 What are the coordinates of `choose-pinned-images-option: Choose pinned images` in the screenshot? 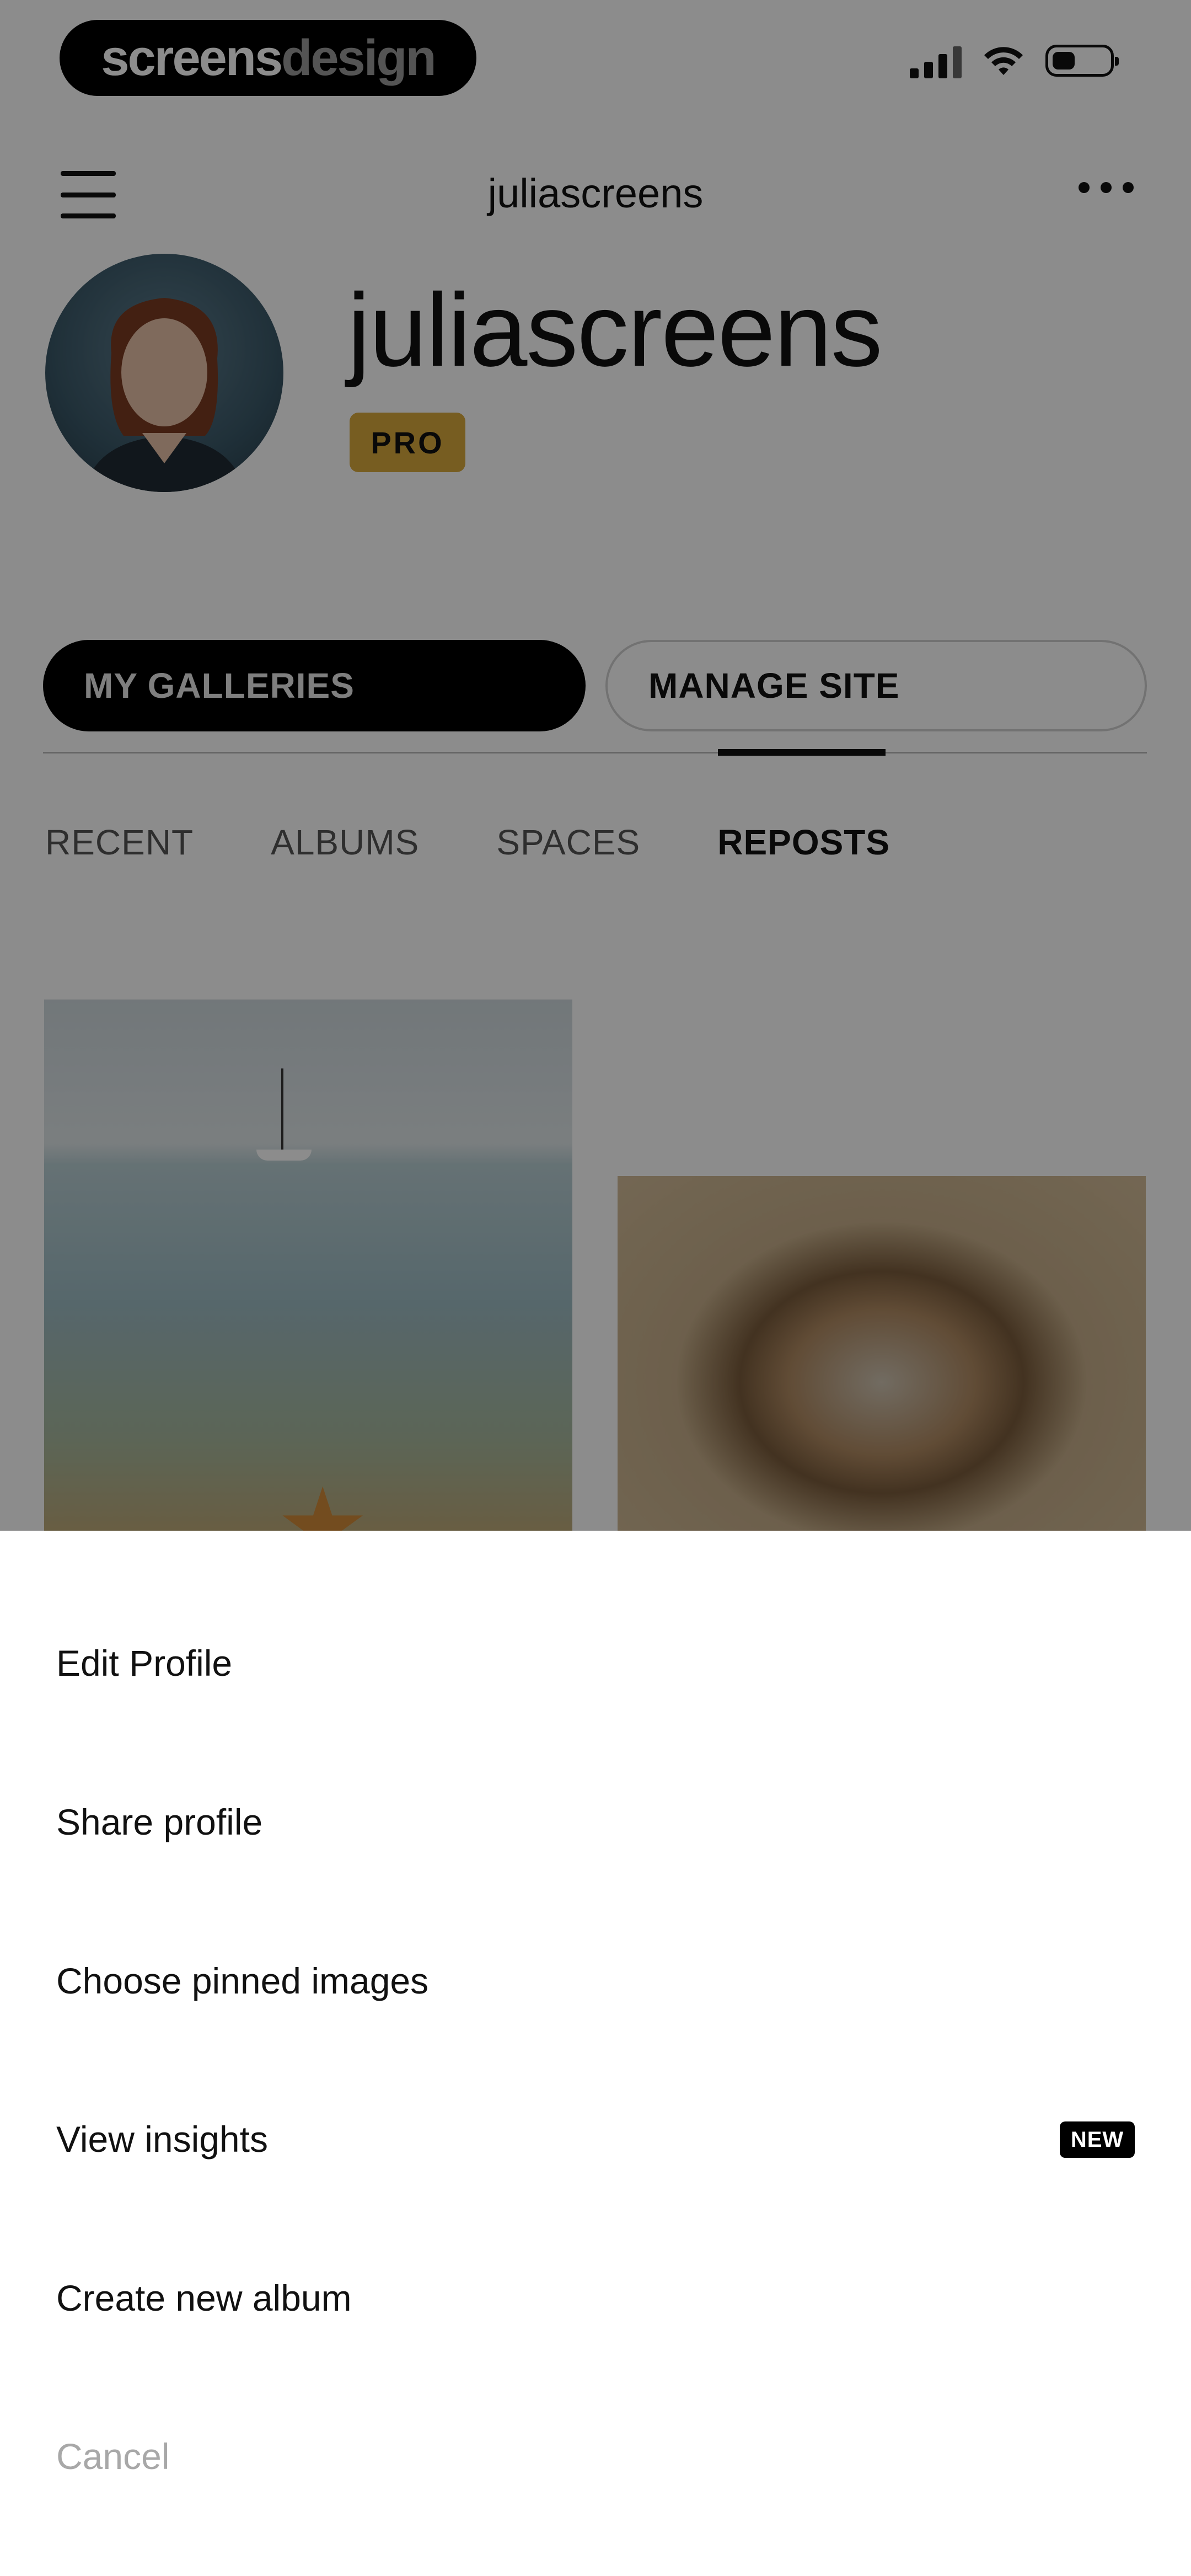 It's located at (596, 1981).